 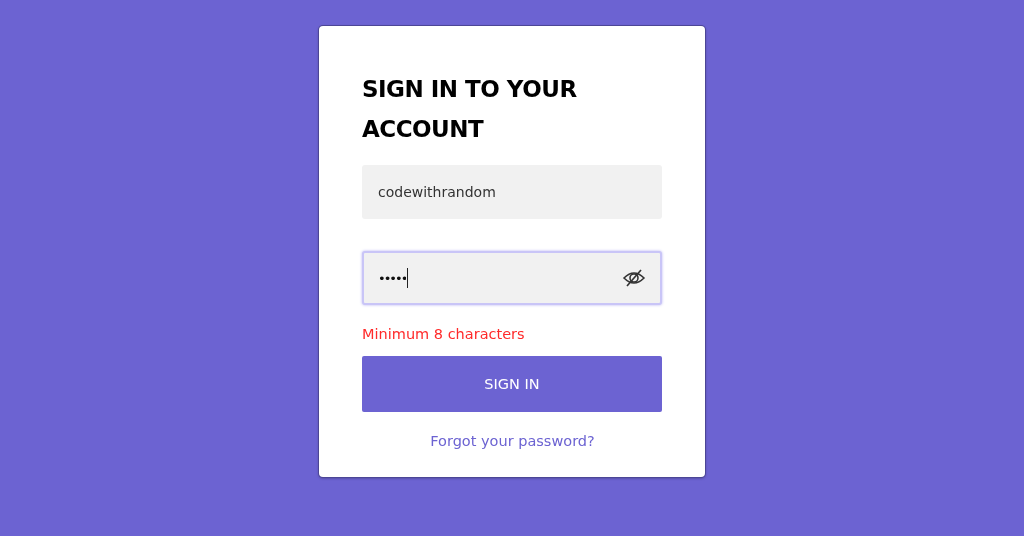 I want to click on sign-in-button: SIGN IN, so click(x=512, y=384).